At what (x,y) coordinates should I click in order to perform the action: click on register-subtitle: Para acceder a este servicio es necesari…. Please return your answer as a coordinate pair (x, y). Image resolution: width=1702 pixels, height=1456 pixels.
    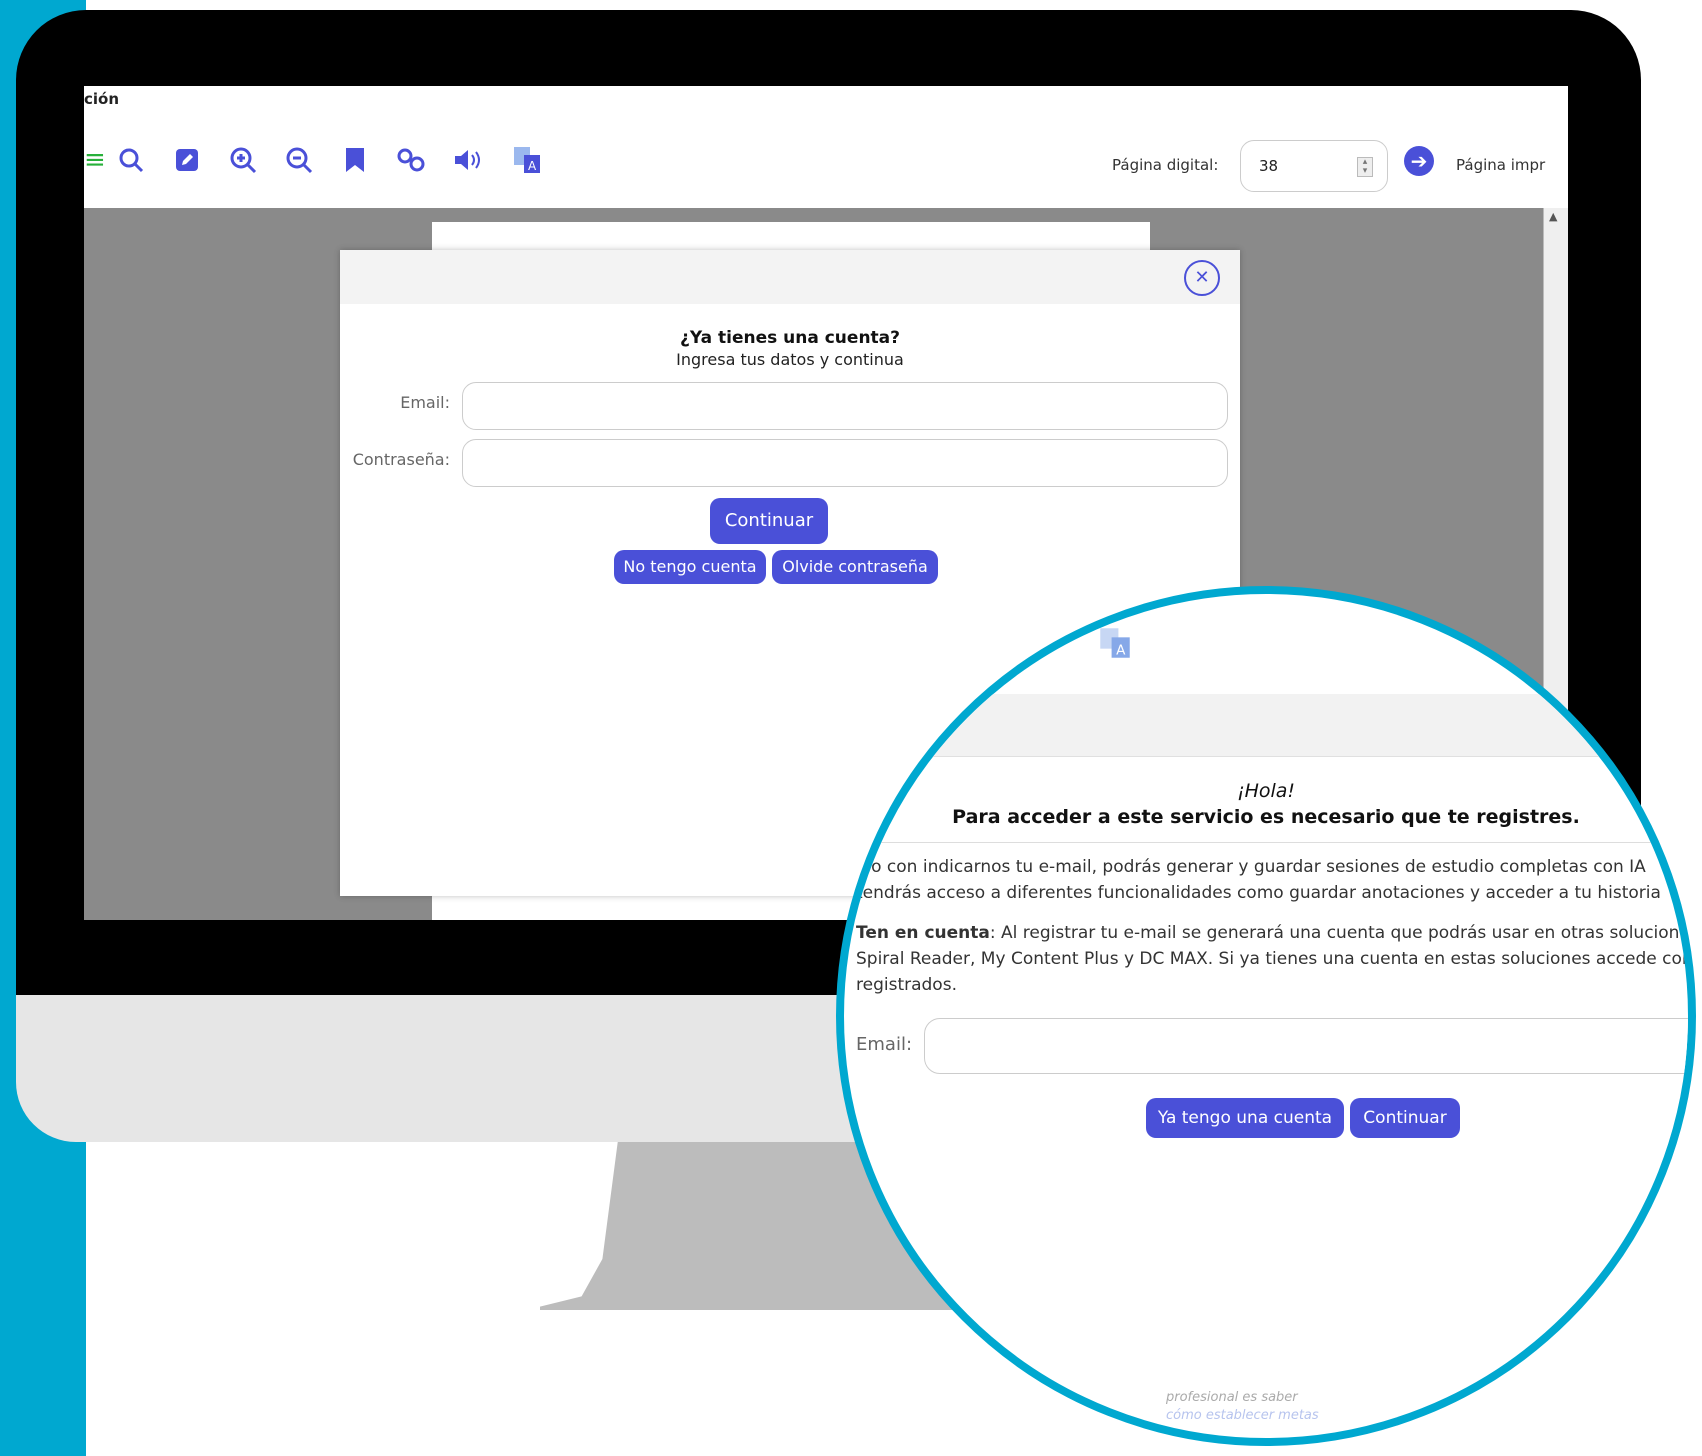
    Looking at the image, I should click on (1266, 817).